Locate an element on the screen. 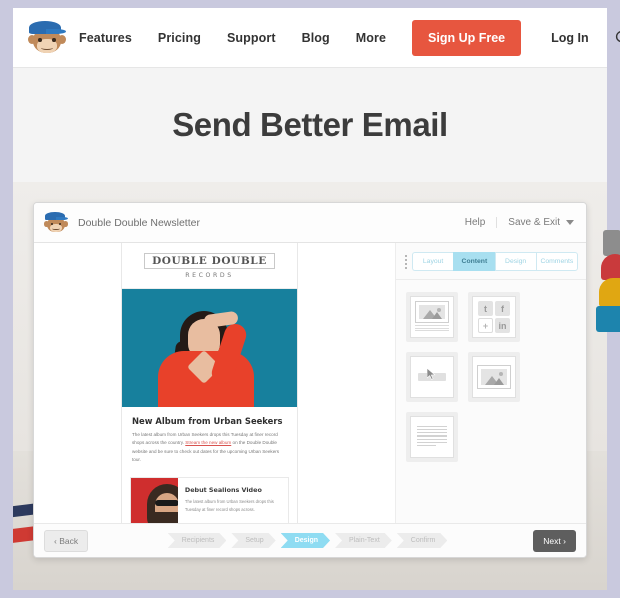  video-card-heading: Debut Sealions Video is located at coordinates (223, 489).